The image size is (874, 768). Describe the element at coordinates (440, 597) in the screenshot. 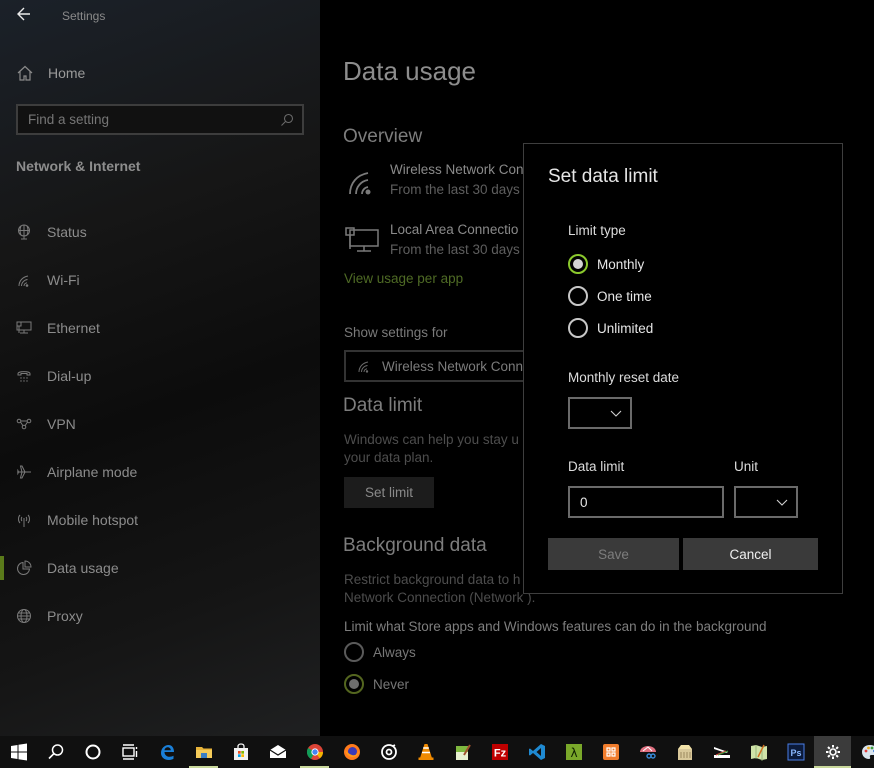

I see `description-line: Network Connection (Network ).` at that location.